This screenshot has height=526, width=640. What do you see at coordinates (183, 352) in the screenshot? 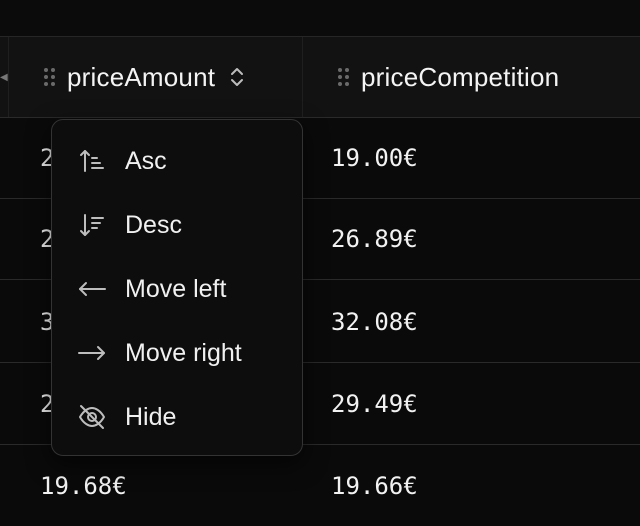
I see `menu-item-label: Move right` at bounding box center [183, 352].